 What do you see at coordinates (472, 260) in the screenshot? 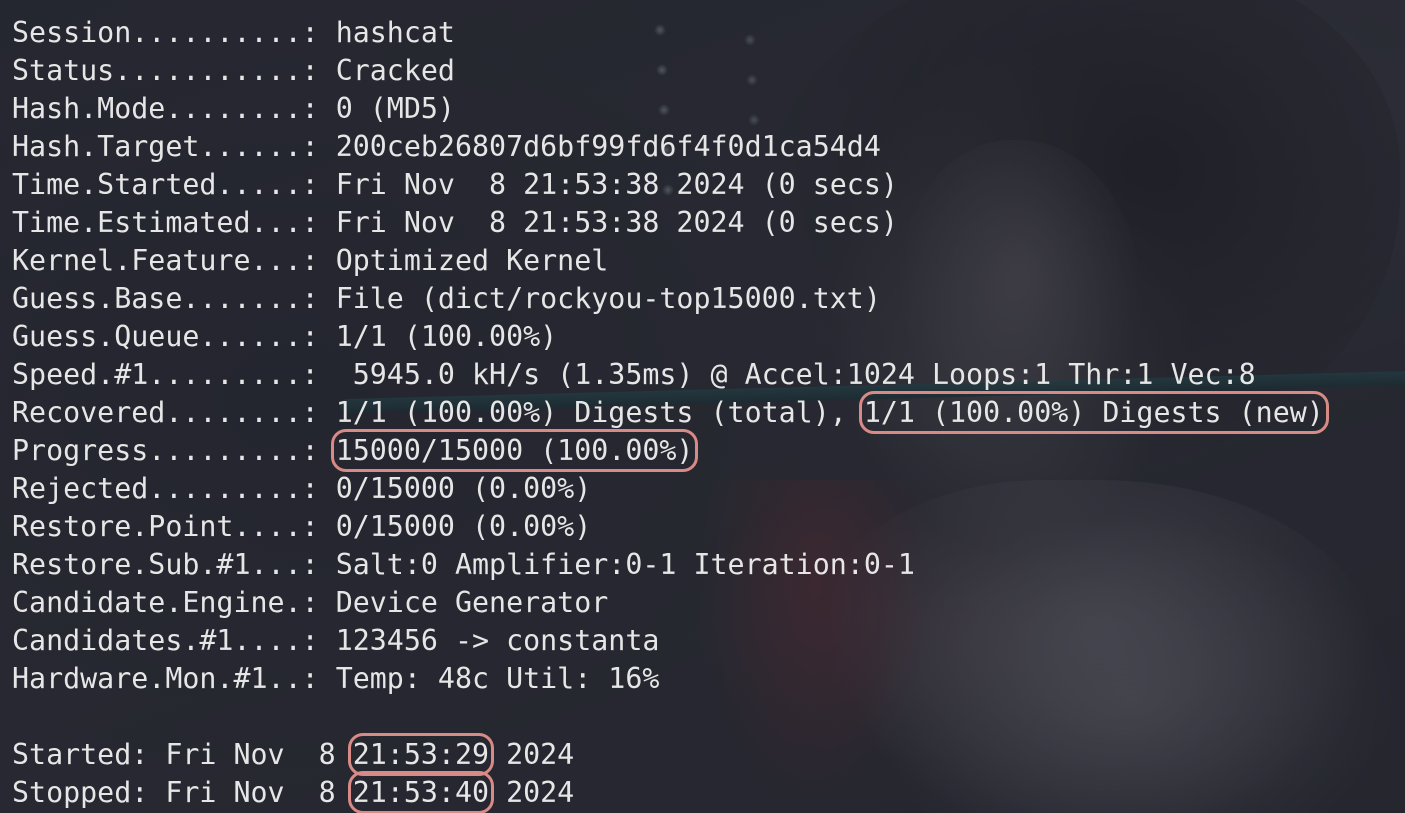
I see `stat-value: Optimized Kernel` at bounding box center [472, 260].